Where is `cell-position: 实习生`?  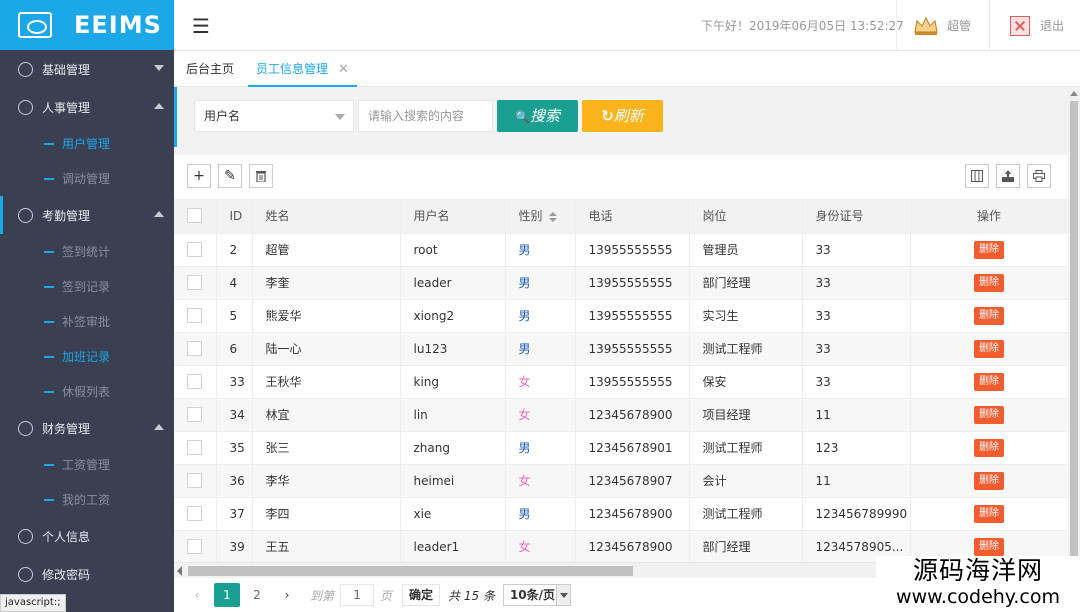
cell-position: 实习生 is located at coordinates (746, 316).